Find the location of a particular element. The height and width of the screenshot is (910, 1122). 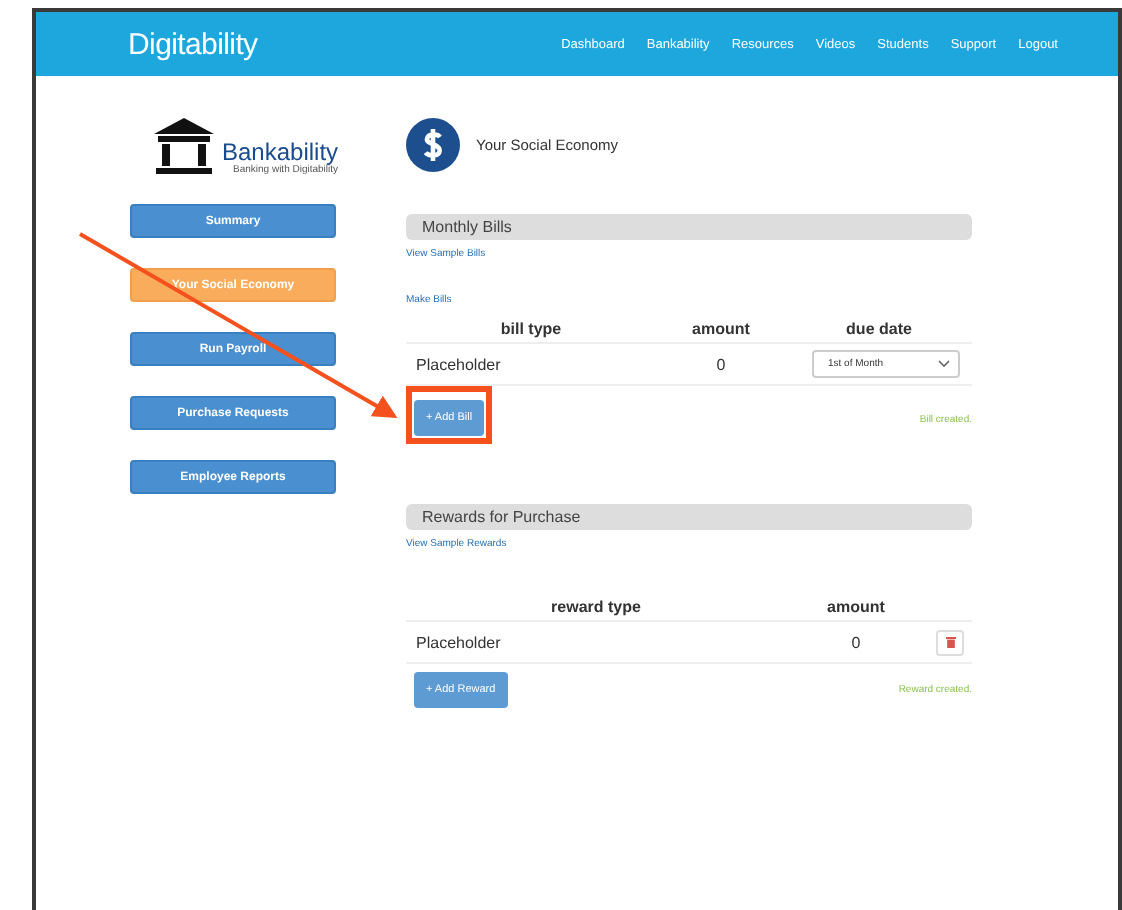

section-title: Monthly Bills is located at coordinates (467, 227).